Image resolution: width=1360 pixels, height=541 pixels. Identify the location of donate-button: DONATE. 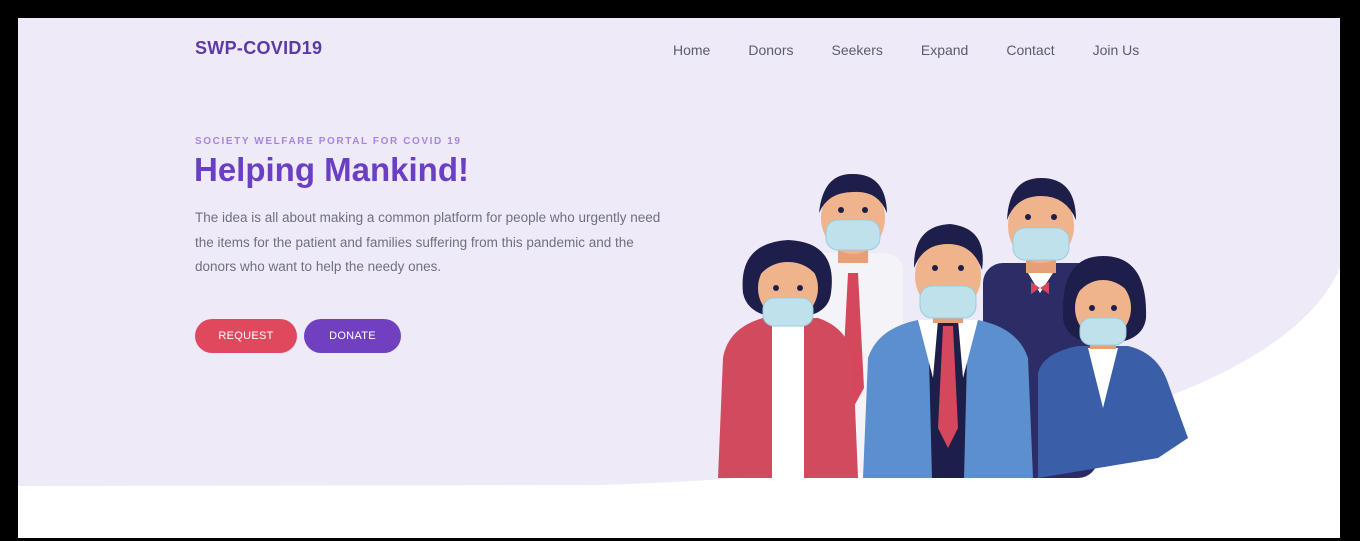
(352, 336).